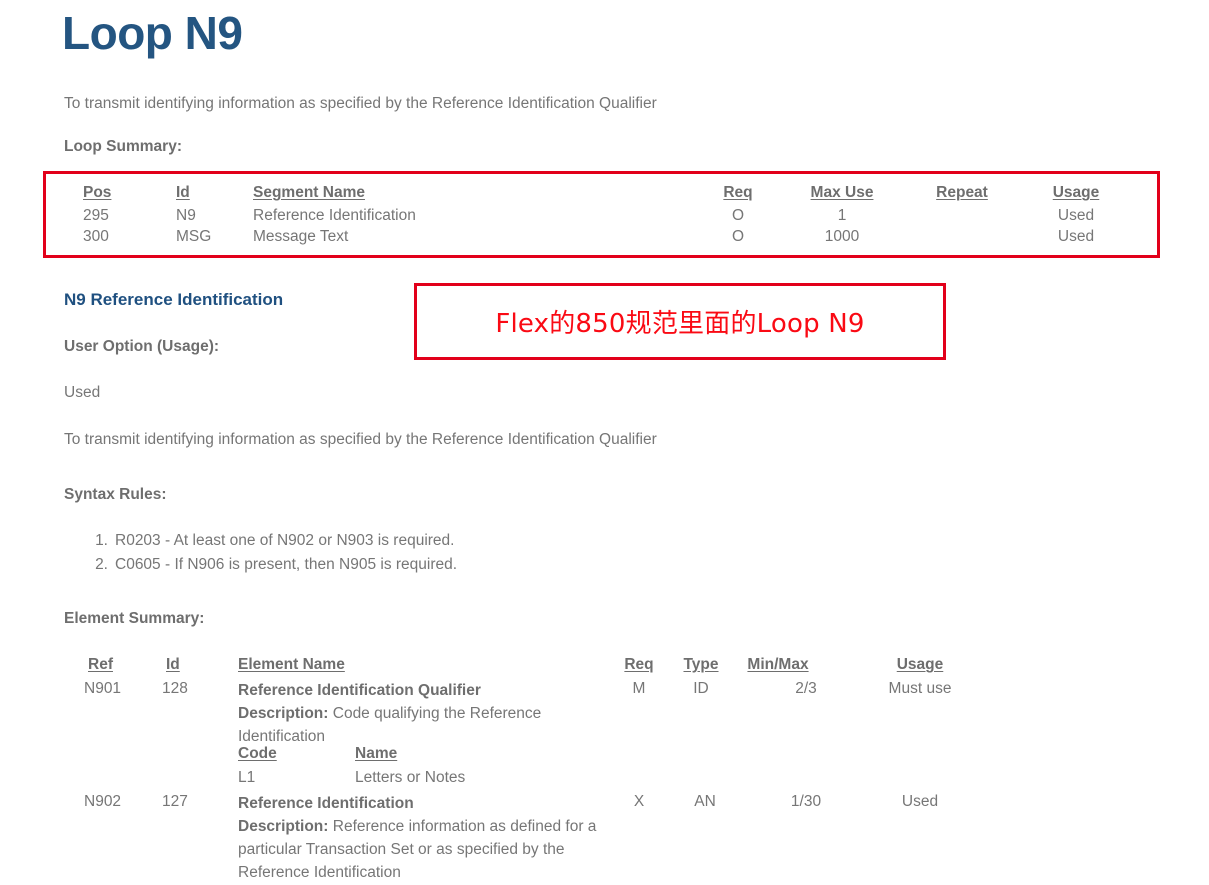 The image size is (1209, 885). What do you see at coordinates (194, 236) in the screenshot?
I see `loop-cell-id: MSG` at bounding box center [194, 236].